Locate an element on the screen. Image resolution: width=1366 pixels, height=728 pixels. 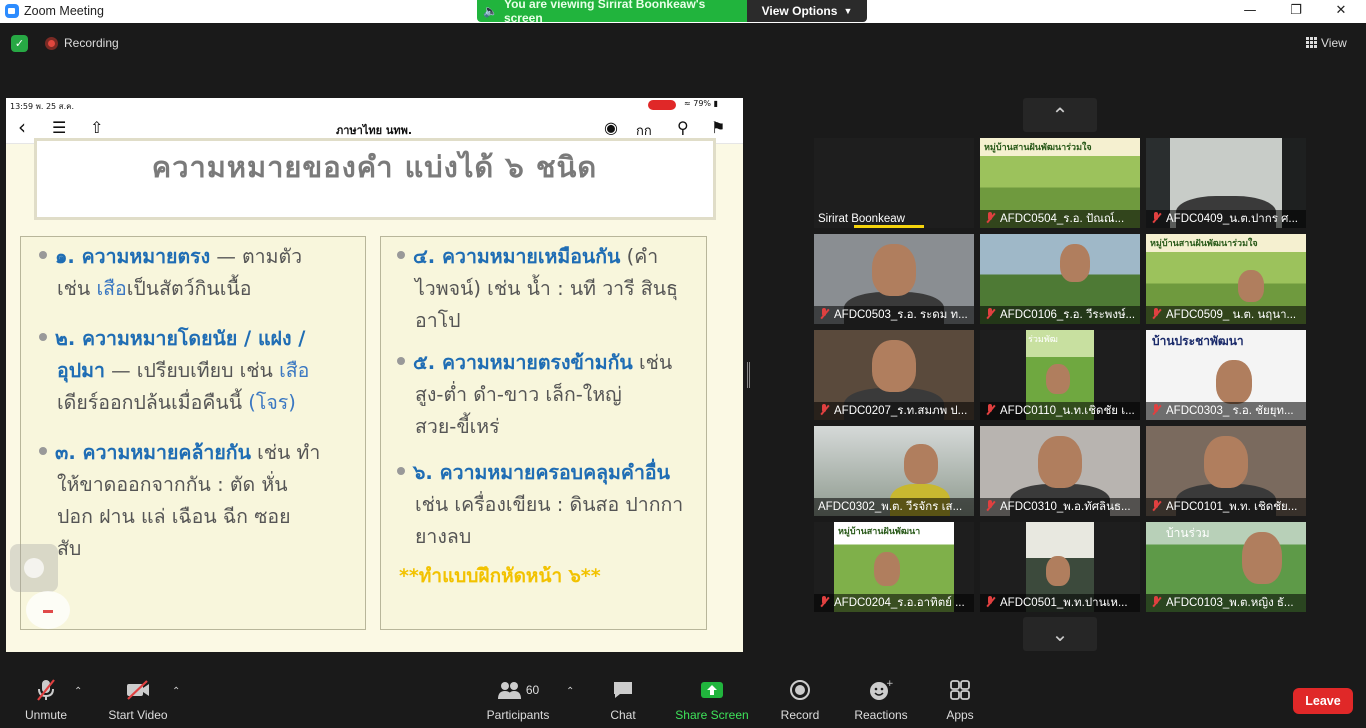
unmute-button: Unmute is located at coordinates (46, 700).